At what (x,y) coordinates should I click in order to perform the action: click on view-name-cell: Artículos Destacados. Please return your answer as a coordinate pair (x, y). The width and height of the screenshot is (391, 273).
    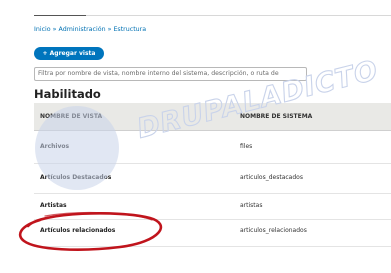
    Looking at the image, I should click on (76, 177).